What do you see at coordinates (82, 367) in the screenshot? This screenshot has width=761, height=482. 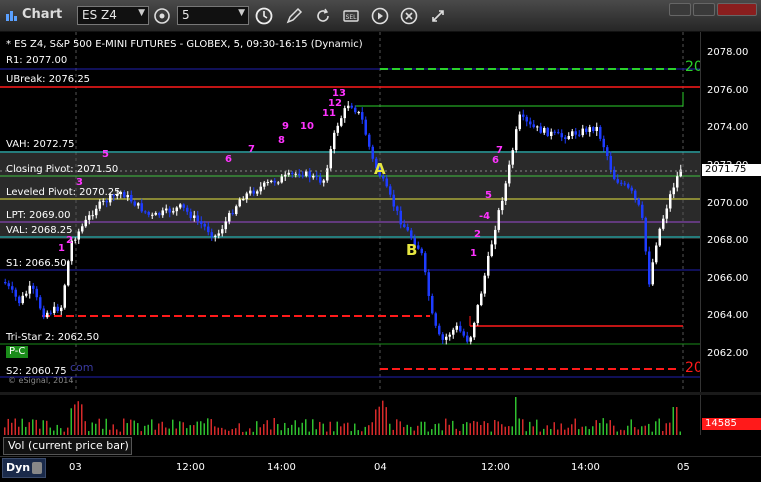 I see `watermark-text: com` at bounding box center [82, 367].